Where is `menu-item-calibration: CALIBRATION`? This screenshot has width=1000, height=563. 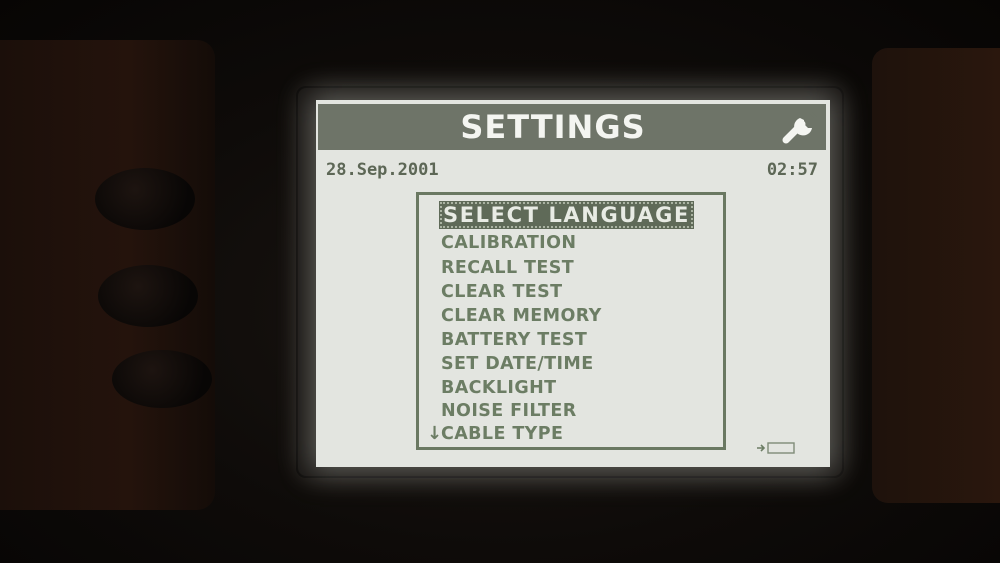
menu-item-calibration: CALIBRATION is located at coordinates (508, 243).